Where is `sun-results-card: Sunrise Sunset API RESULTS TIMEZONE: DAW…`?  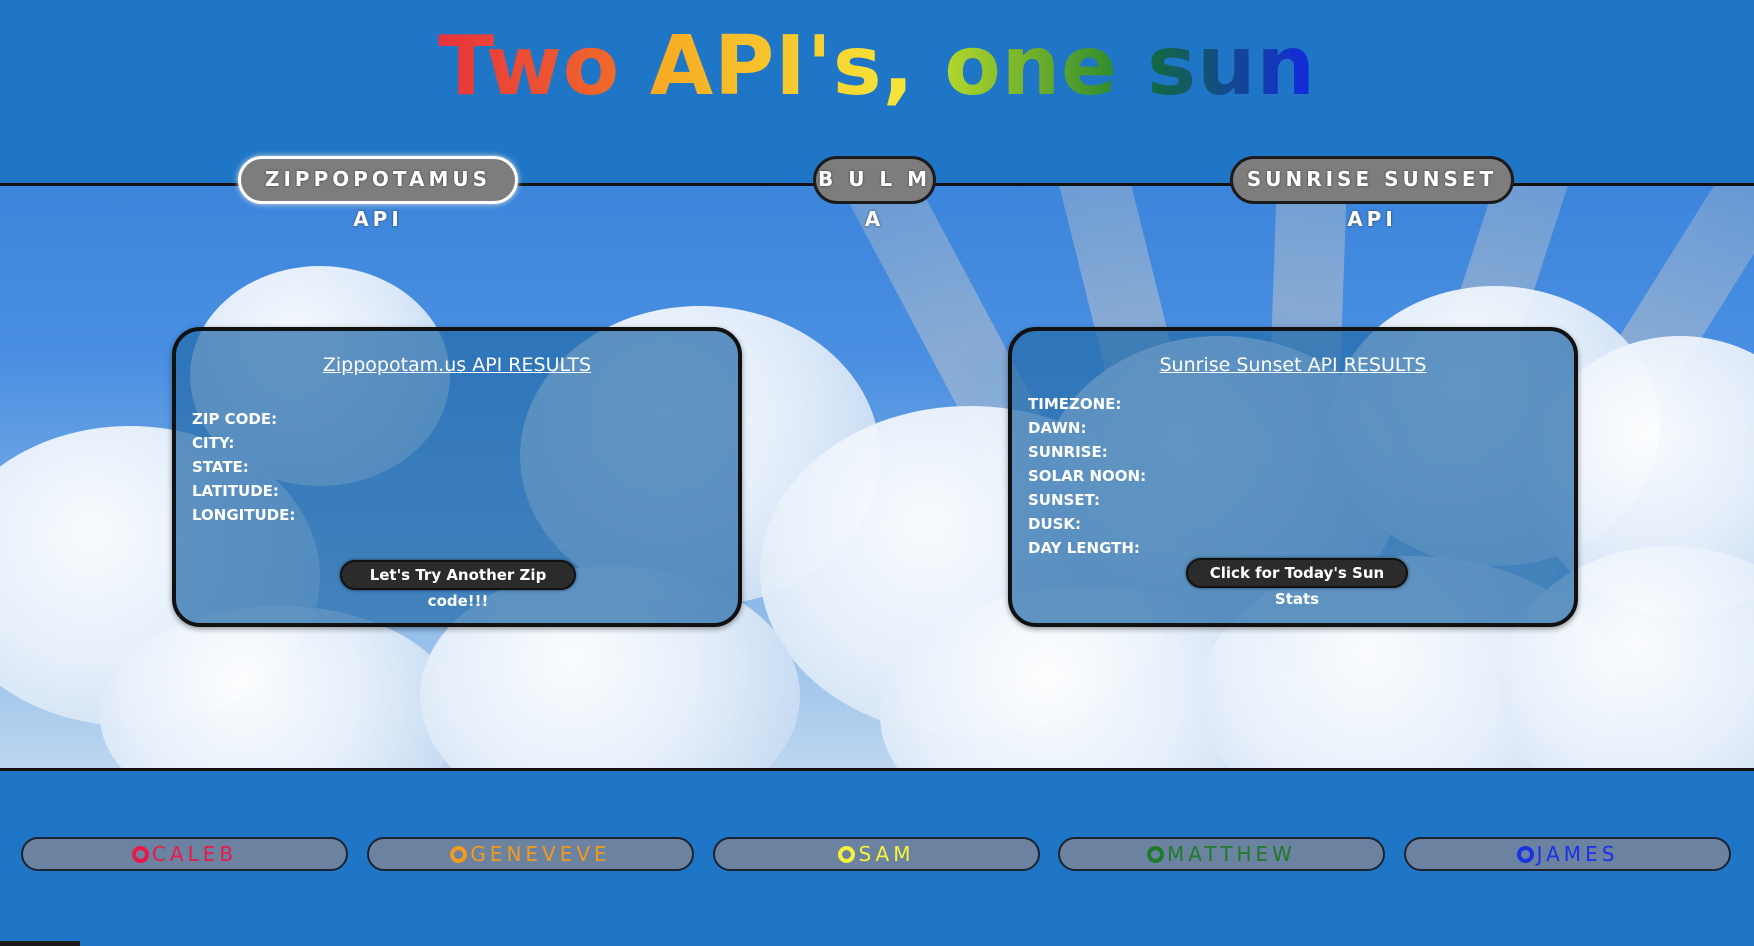
sun-results-card: Sunrise Sunset API RESULTS TIMEZONE: DAW… is located at coordinates (1293, 477).